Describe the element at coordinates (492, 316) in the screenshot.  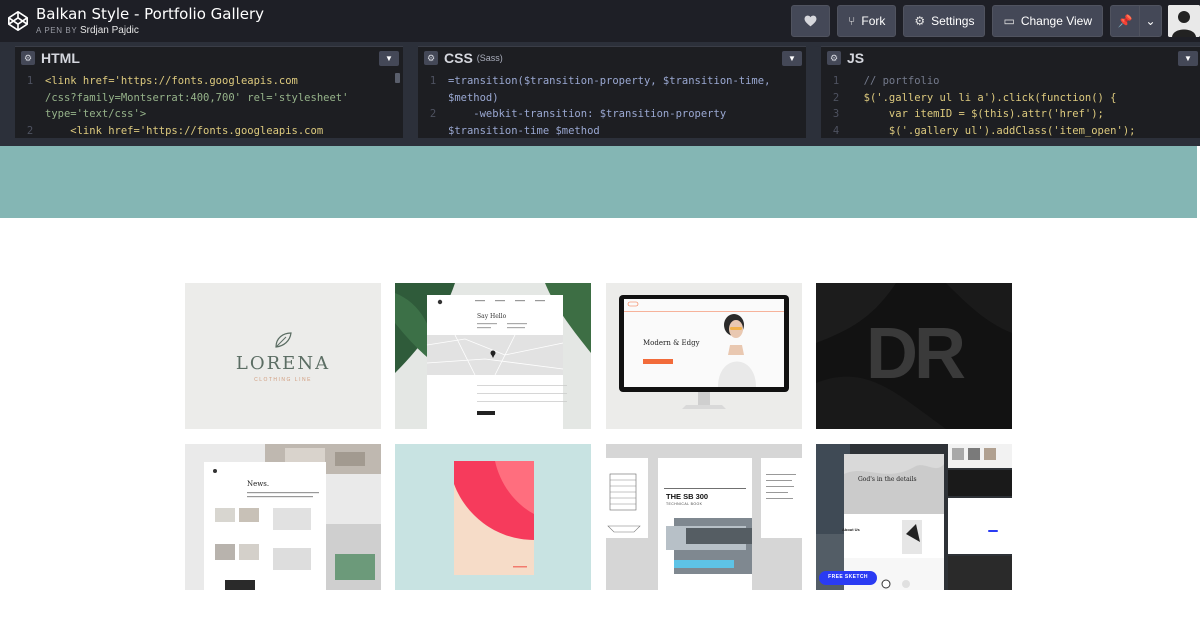
I see `contact-heading: Say Hello` at that location.